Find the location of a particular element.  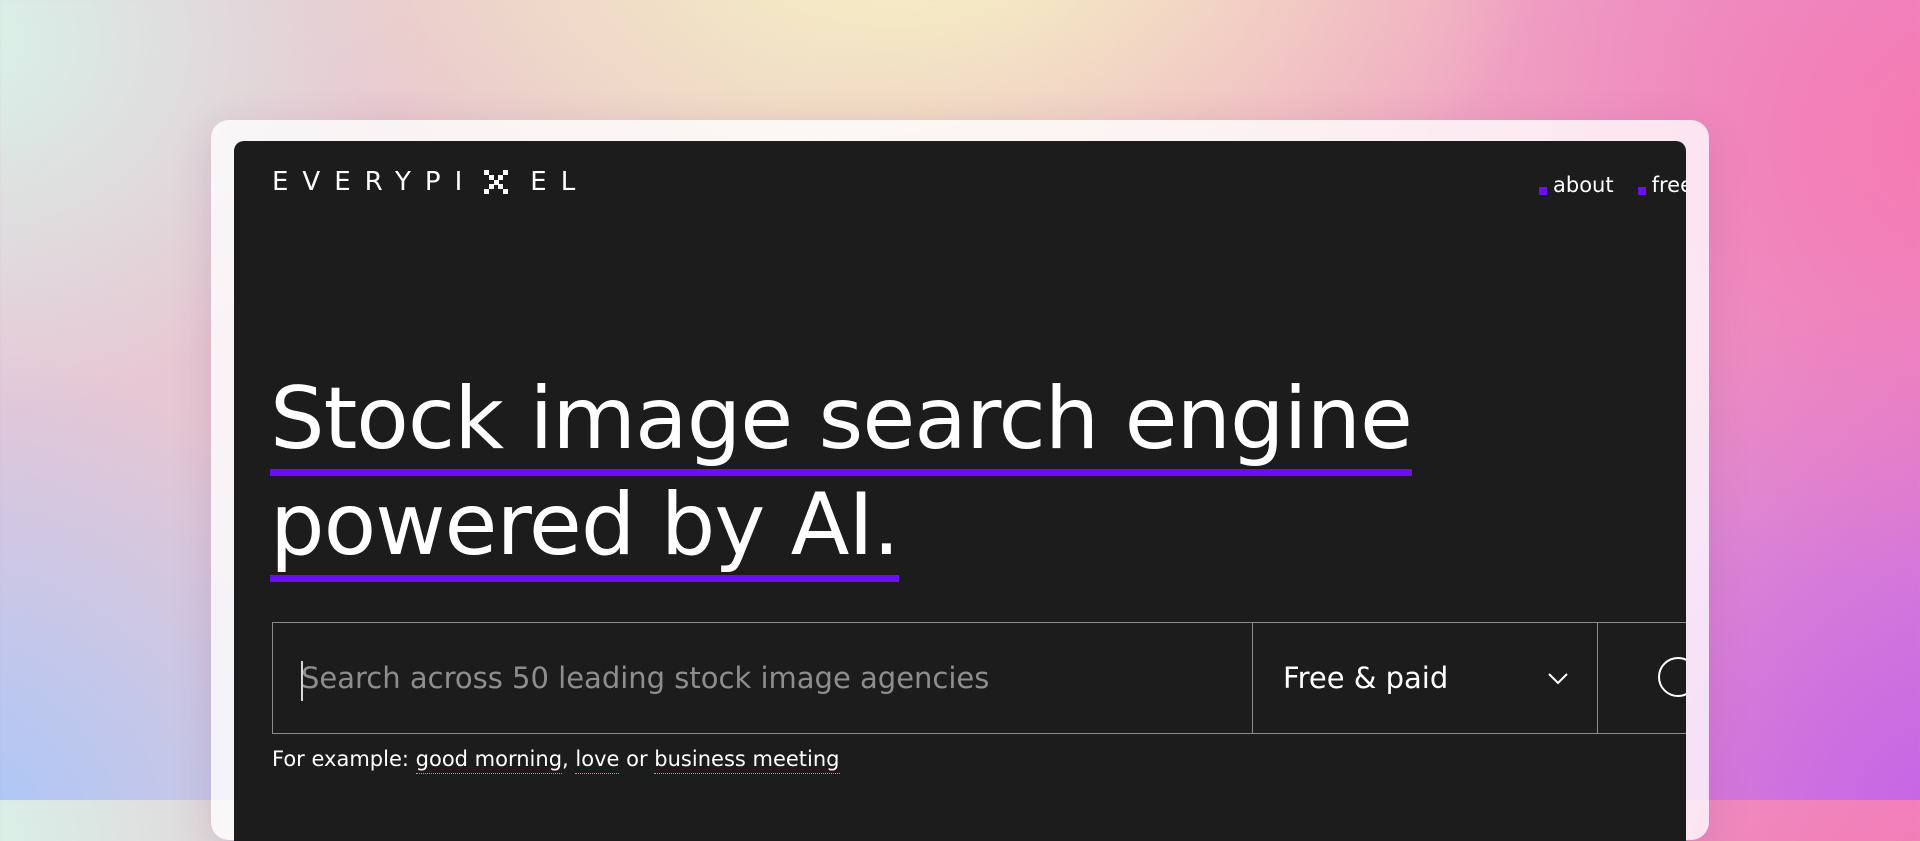

example-link-business-meeting: business meeting is located at coordinates (747, 760).